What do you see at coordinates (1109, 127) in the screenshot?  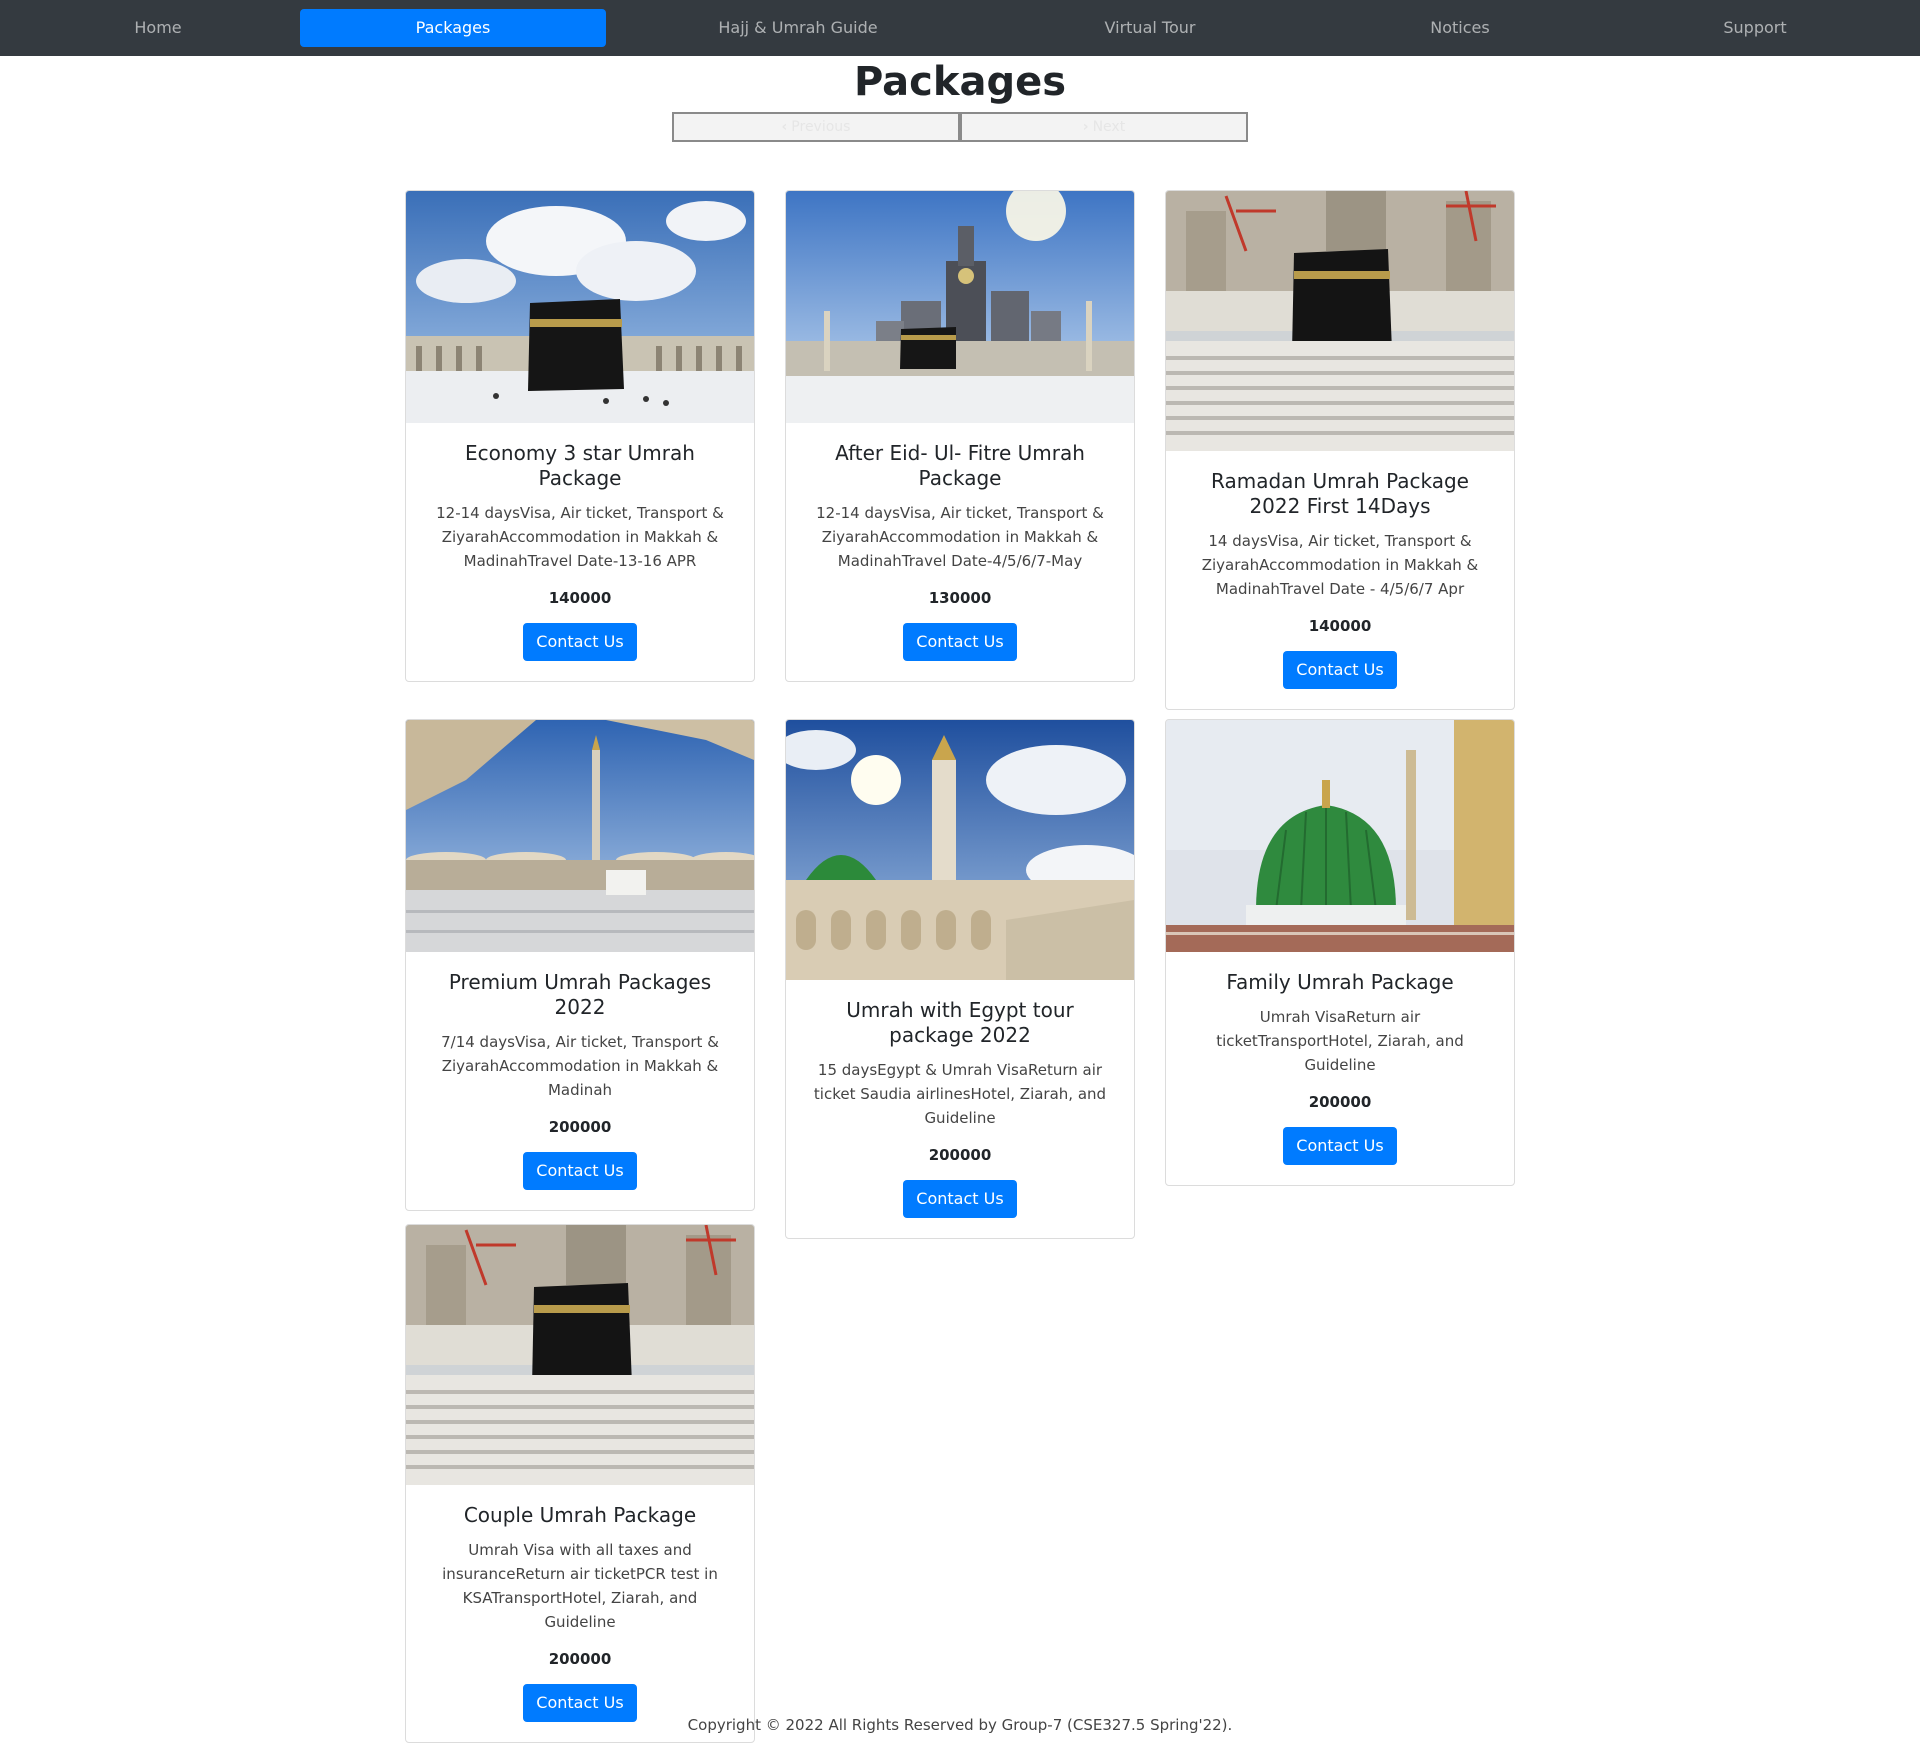 I see `next-label: Next` at bounding box center [1109, 127].